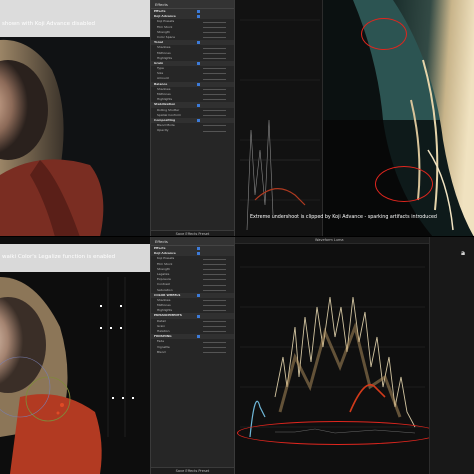 The width and height of the screenshot is (474, 474). I want to click on waveform-scope-top, so click(279, 118).